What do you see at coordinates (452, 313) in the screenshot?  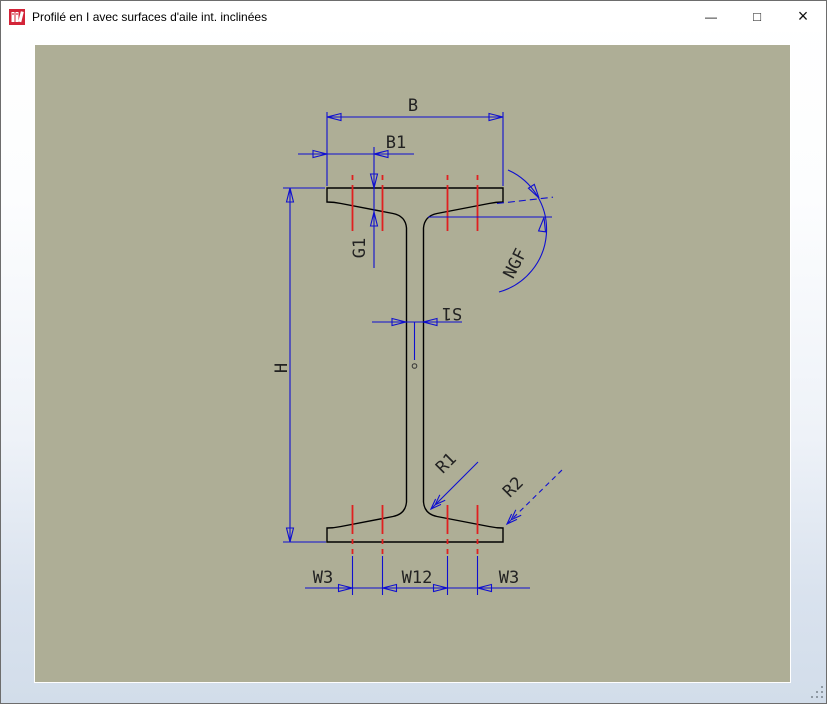 I see `label-s1: S1` at bounding box center [452, 313].